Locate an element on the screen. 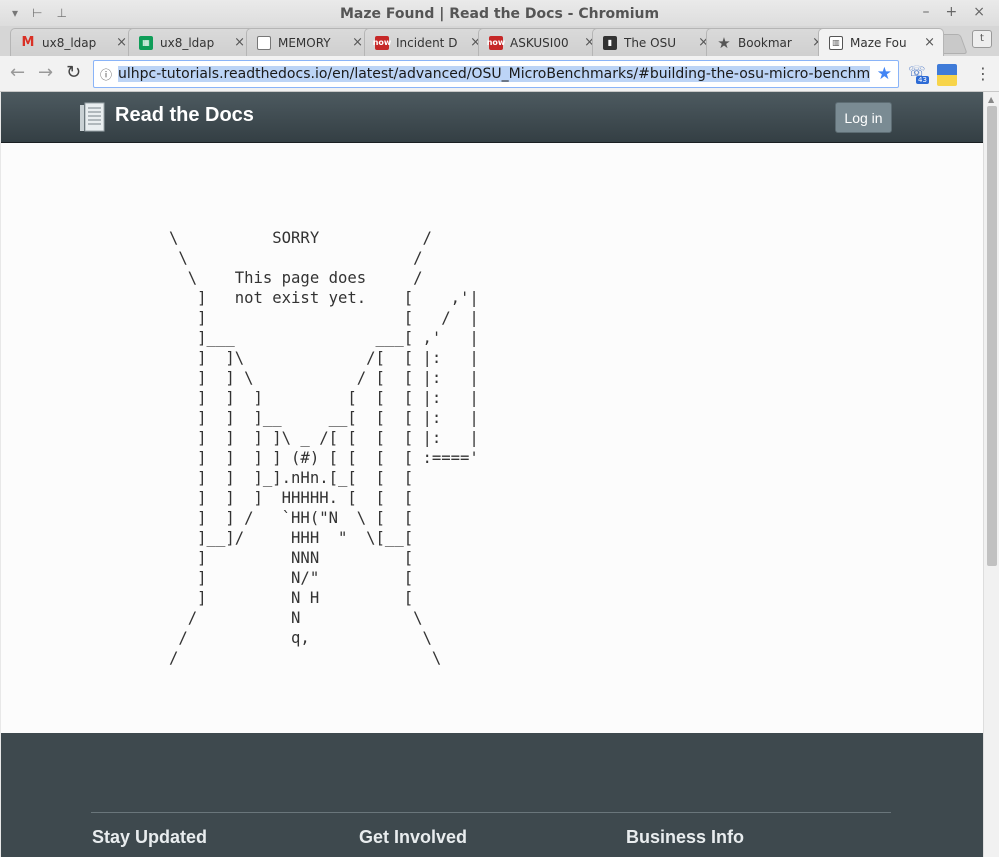 Image resolution: width=999 pixels, height=857 pixels. minimize-icon: – is located at coordinates (926, 12).